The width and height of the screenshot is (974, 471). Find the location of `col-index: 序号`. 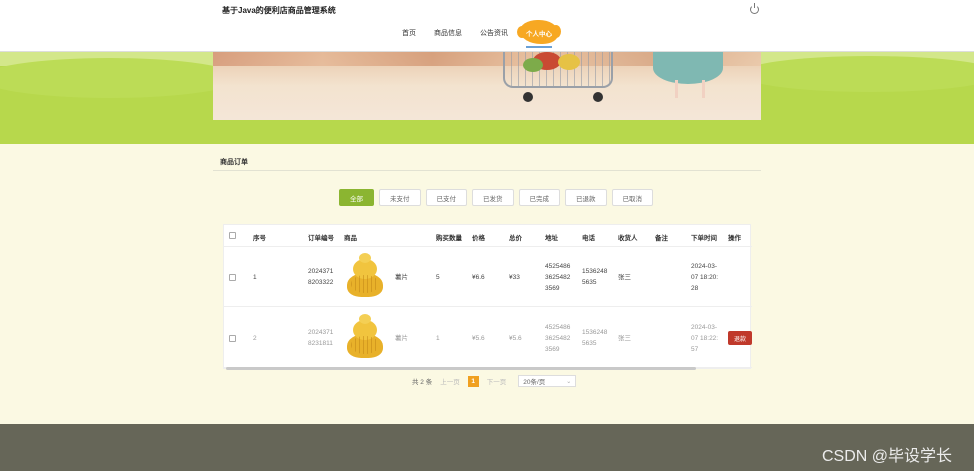

col-index: 序号 is located at coordinates (259, 238).